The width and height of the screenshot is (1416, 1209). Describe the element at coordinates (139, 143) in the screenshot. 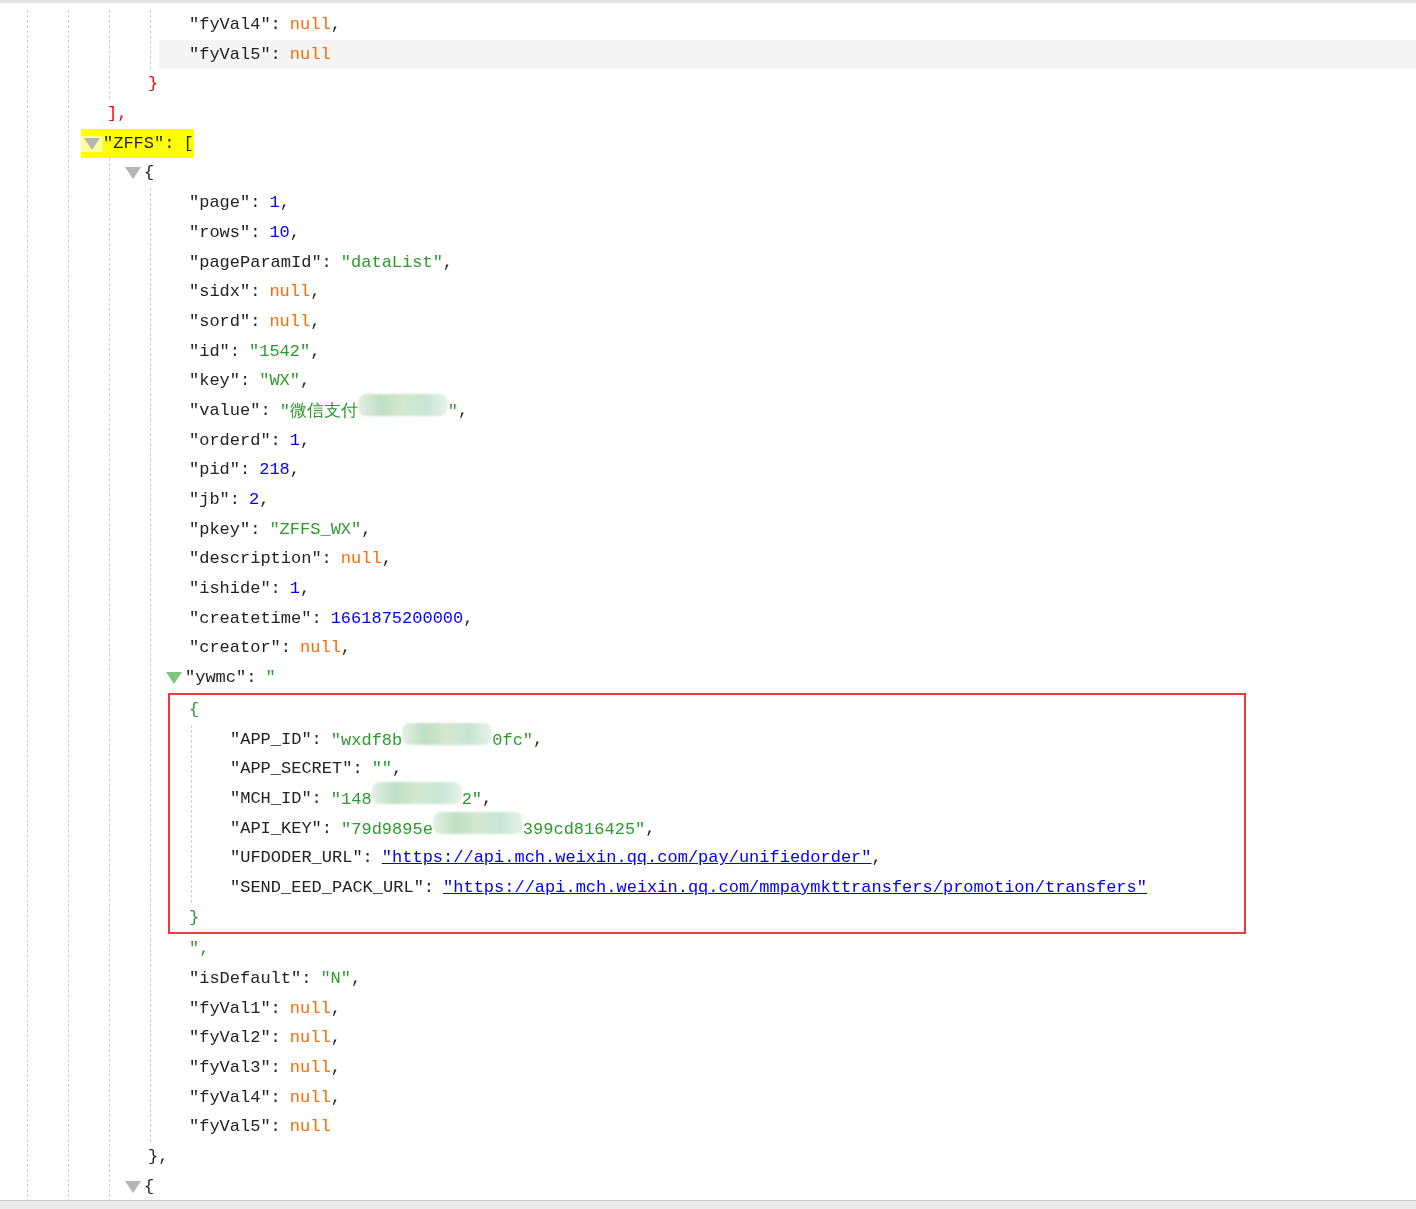

I see `json-key: "ZFFS":` at that location.